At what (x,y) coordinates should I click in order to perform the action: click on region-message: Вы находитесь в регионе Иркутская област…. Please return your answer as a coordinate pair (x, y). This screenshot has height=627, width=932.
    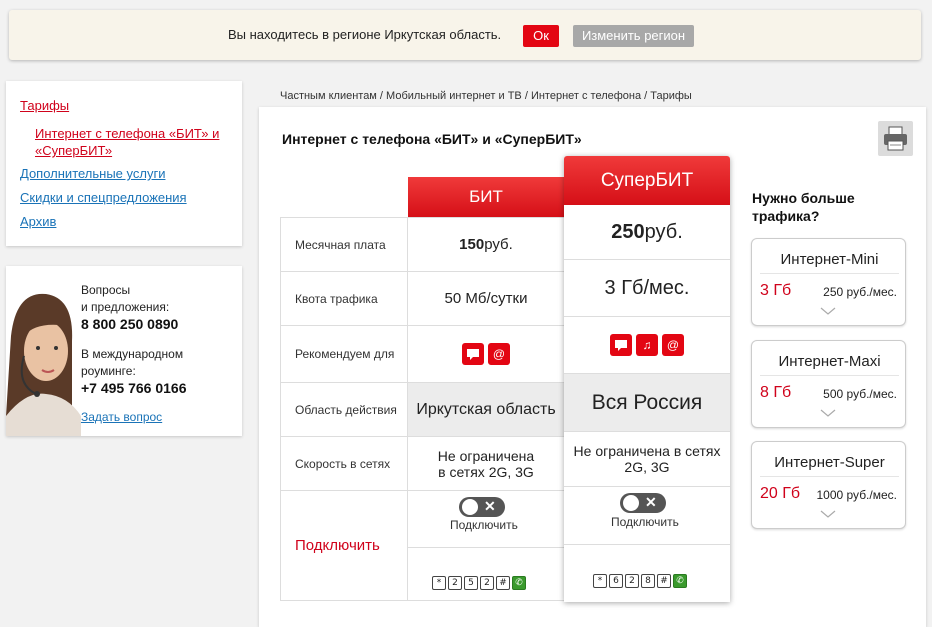
    Looking at the image, I should click on (365, 34).